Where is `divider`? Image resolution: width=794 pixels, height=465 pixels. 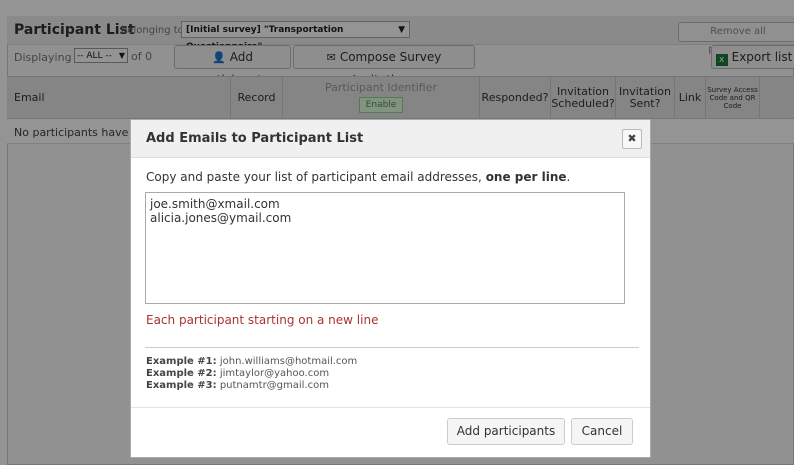 divider is located at coordinates (392, 347).